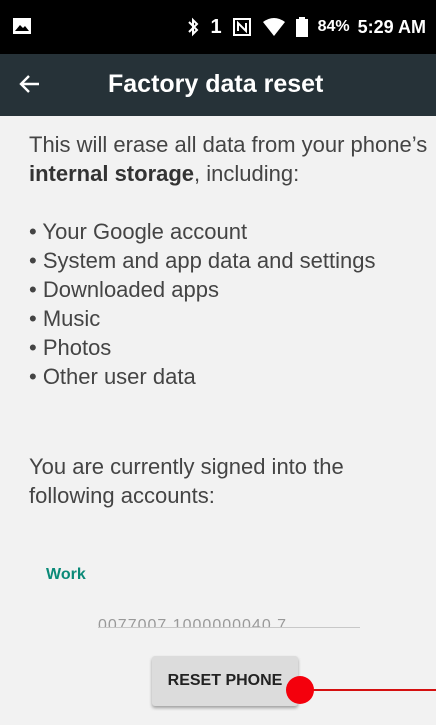 This screenshot has width=436, height=725. I want to click on tap-marker, so click(300, 690).